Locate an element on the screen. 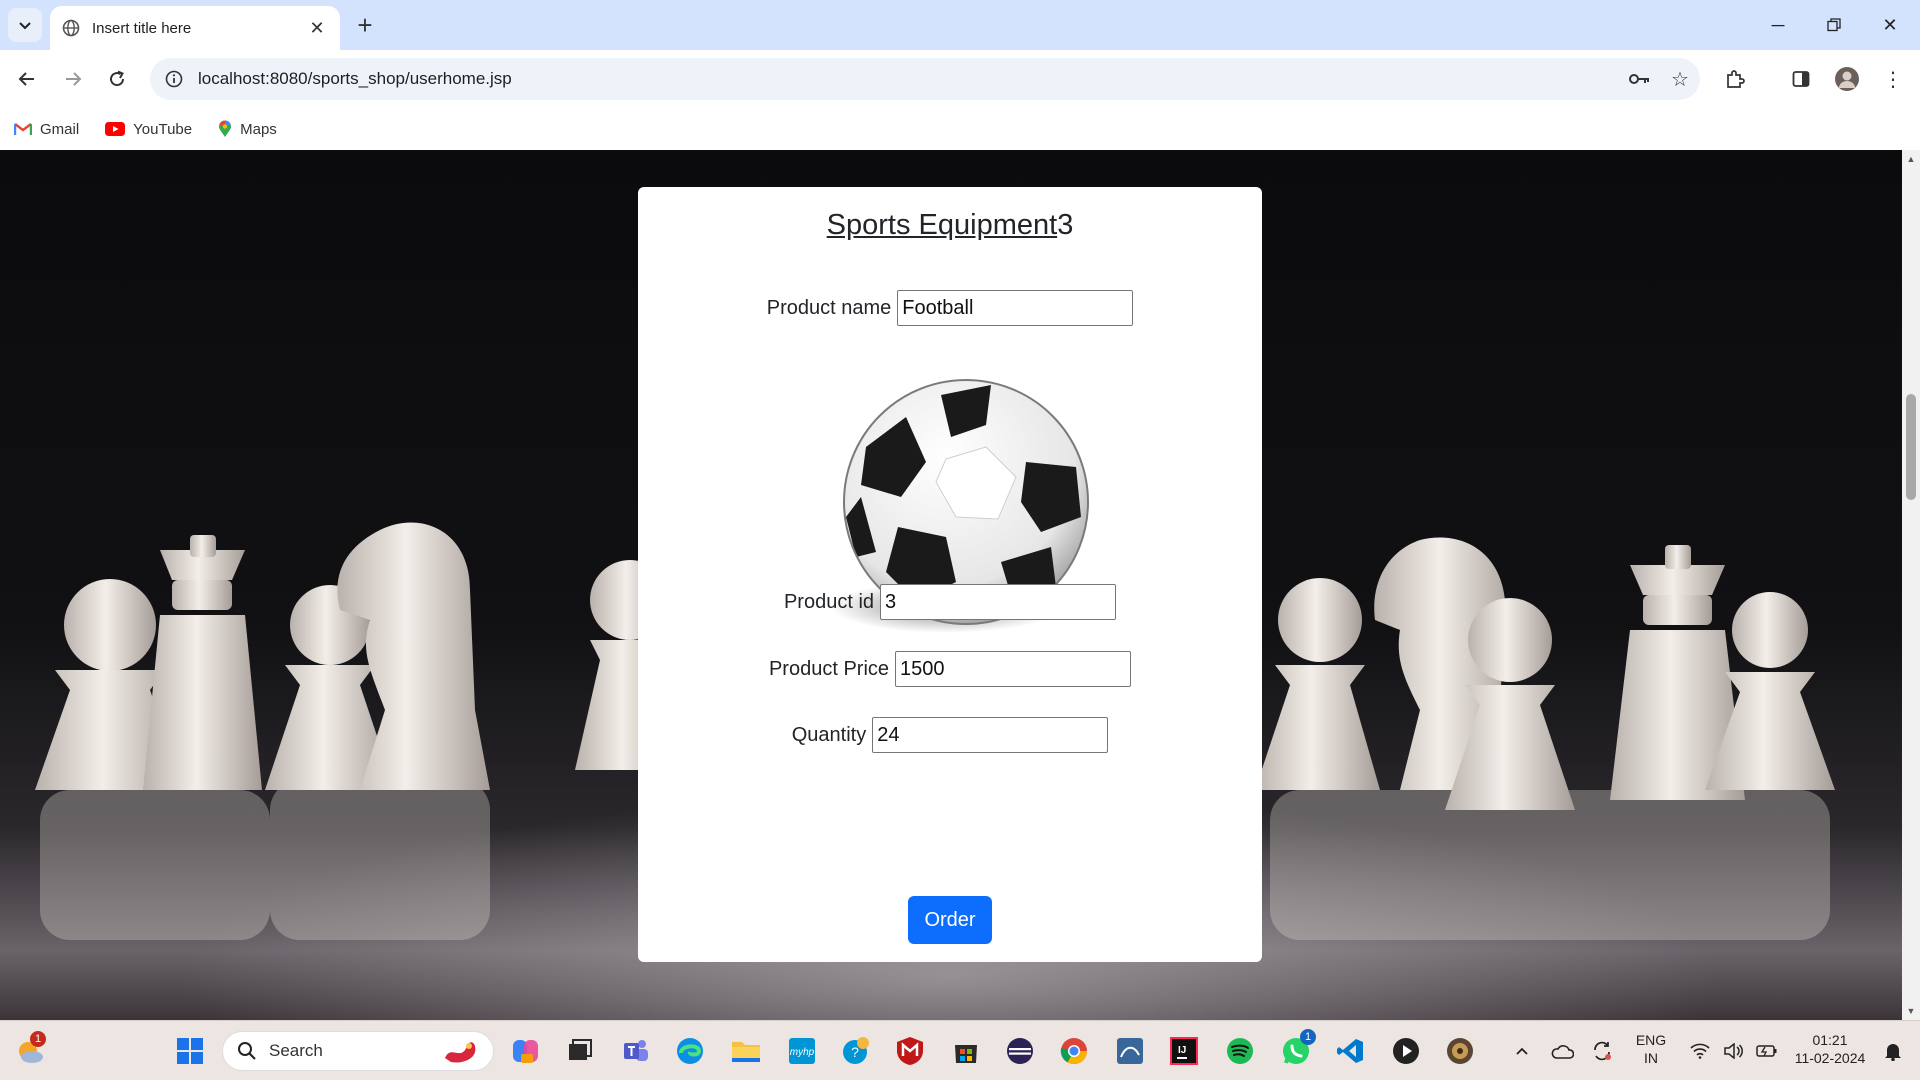 This screenshot has width=1920, height=1080. game-icon is located at coordinates (1460, 1051).